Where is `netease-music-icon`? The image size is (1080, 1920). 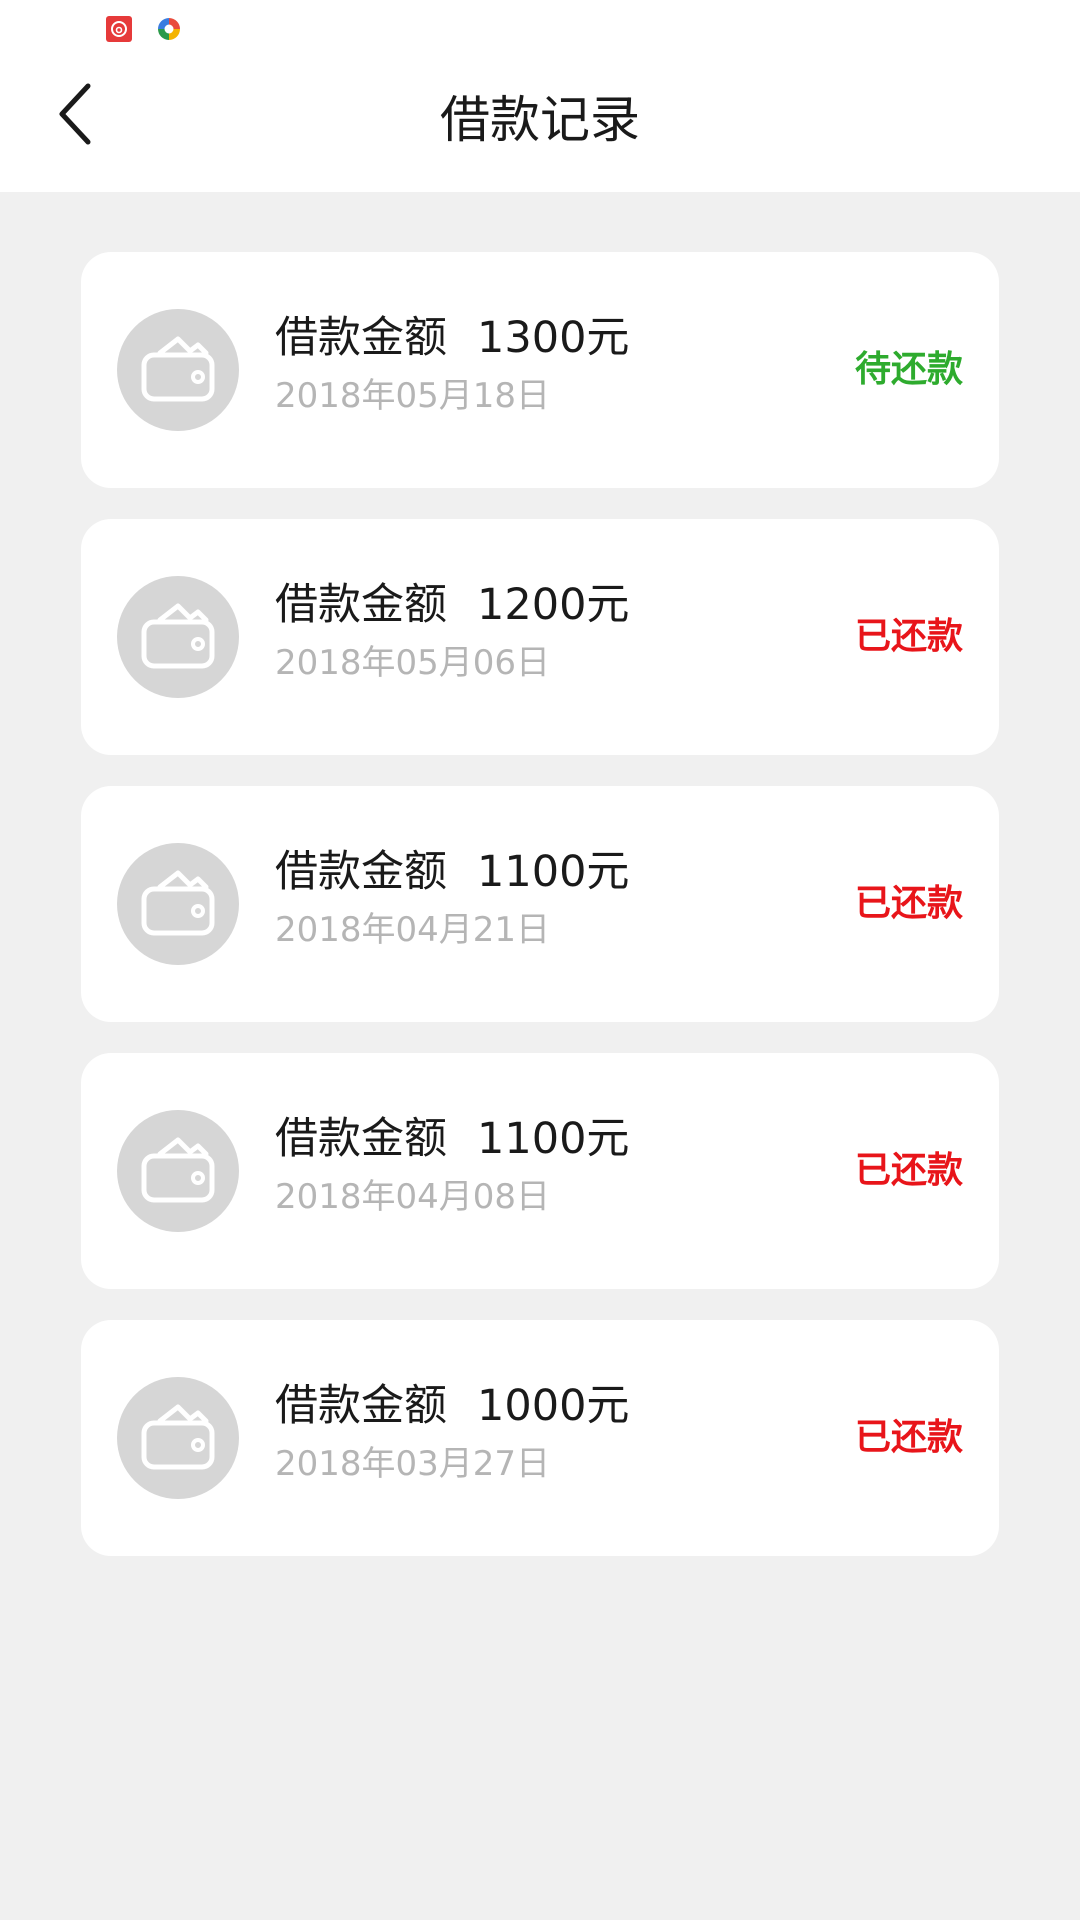 netease-music-icon is located at coordinates (119, 29).